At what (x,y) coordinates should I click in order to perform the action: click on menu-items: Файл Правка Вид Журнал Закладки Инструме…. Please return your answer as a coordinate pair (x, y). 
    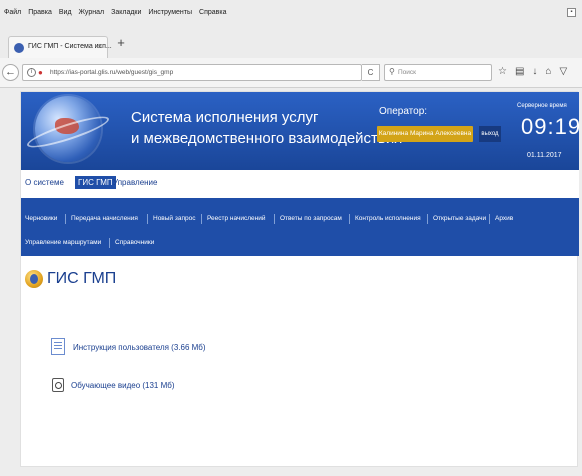
    Looking at the image, I should click on (115, 12).